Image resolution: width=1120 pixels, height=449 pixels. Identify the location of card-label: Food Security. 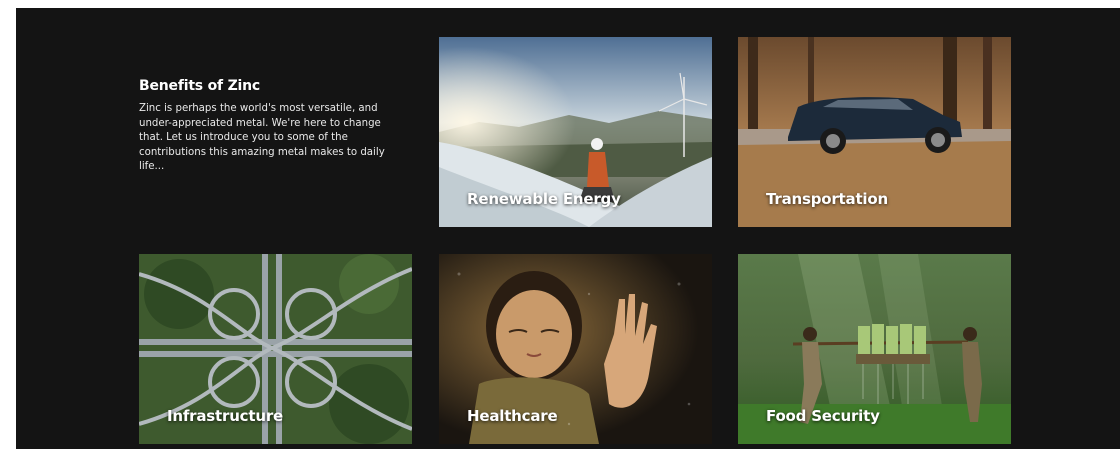
(823, 416).